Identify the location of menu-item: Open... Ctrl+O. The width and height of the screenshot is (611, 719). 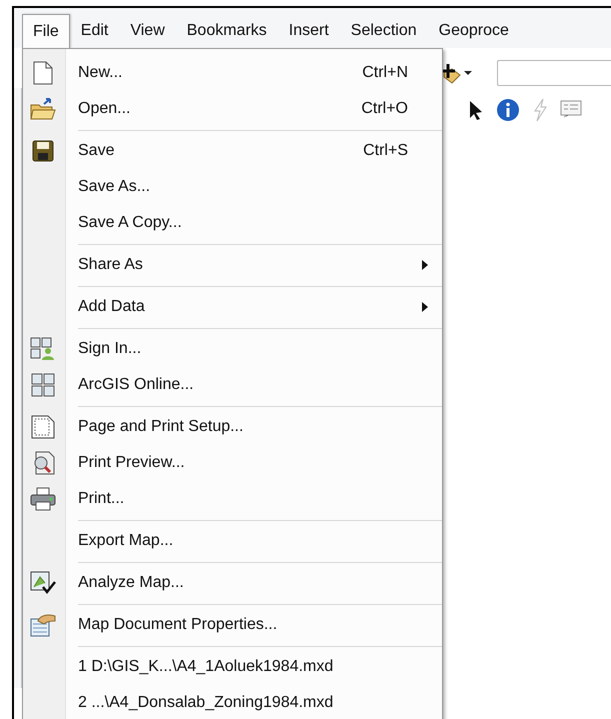
(254, 109).